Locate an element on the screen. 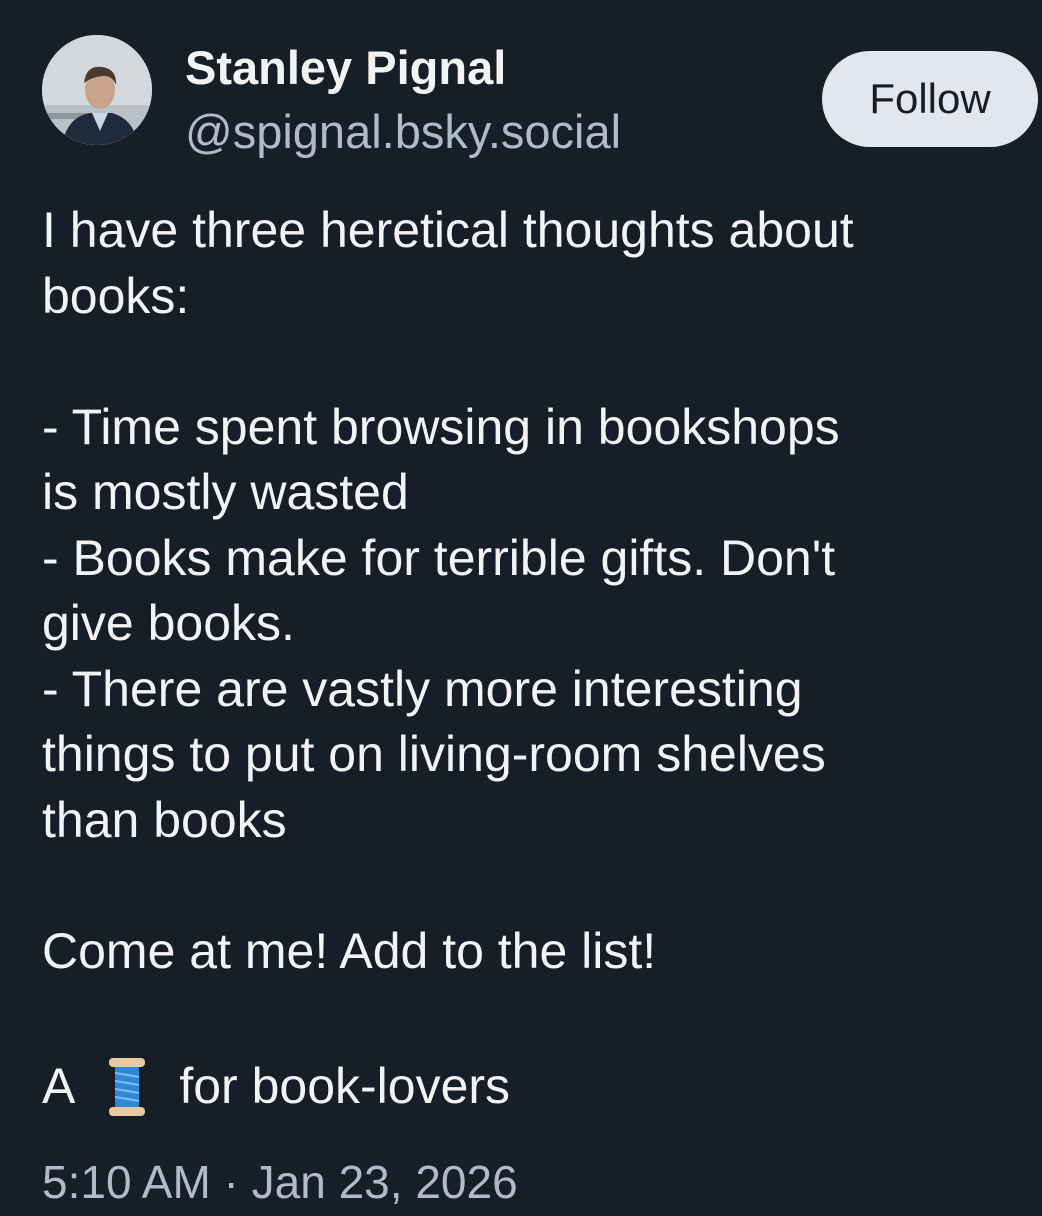 Image resolution: width=1042 pixels, height=1216 pixels. post-text-line: Come at me! Add to the list! is located at coordinates (349, 950).